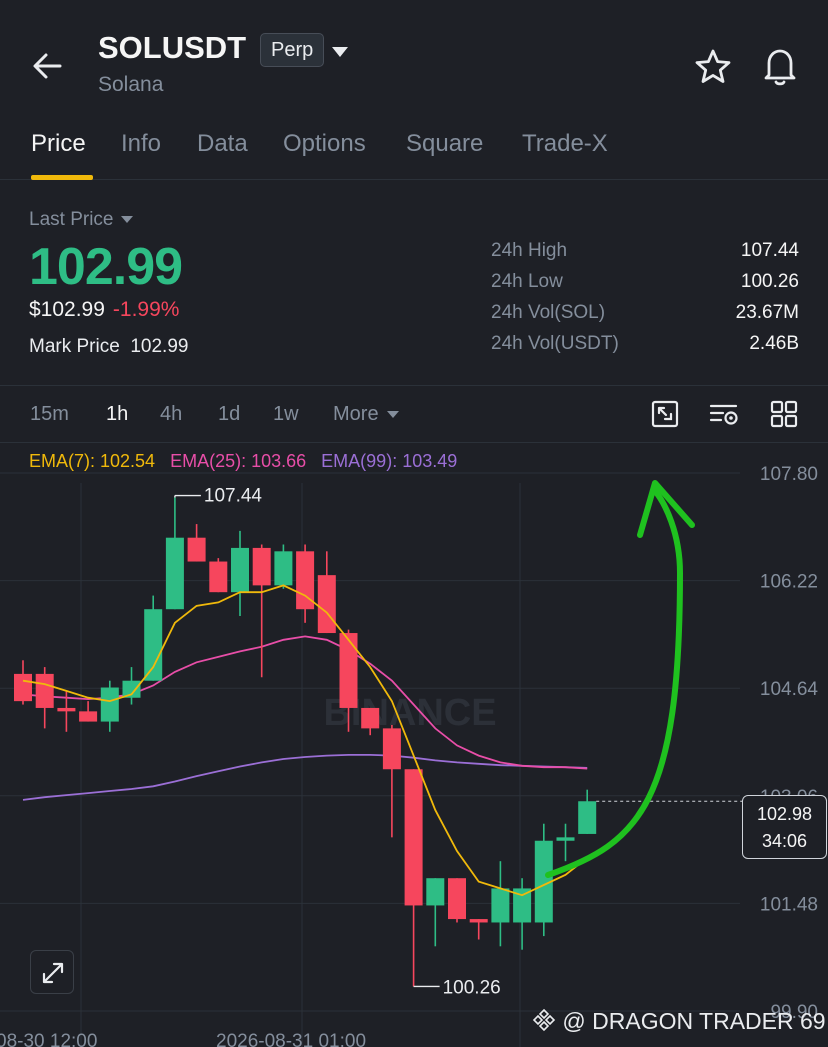  I want to click on tab-info: Info, so click(141, 144).